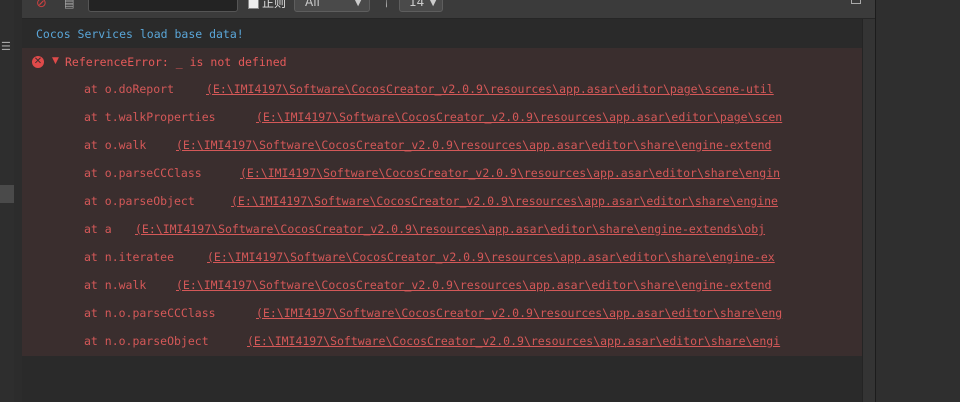 This screenshot has width=960, height=402. I want to click on stack-frame-function: at o.doReport, so click(129, 89).